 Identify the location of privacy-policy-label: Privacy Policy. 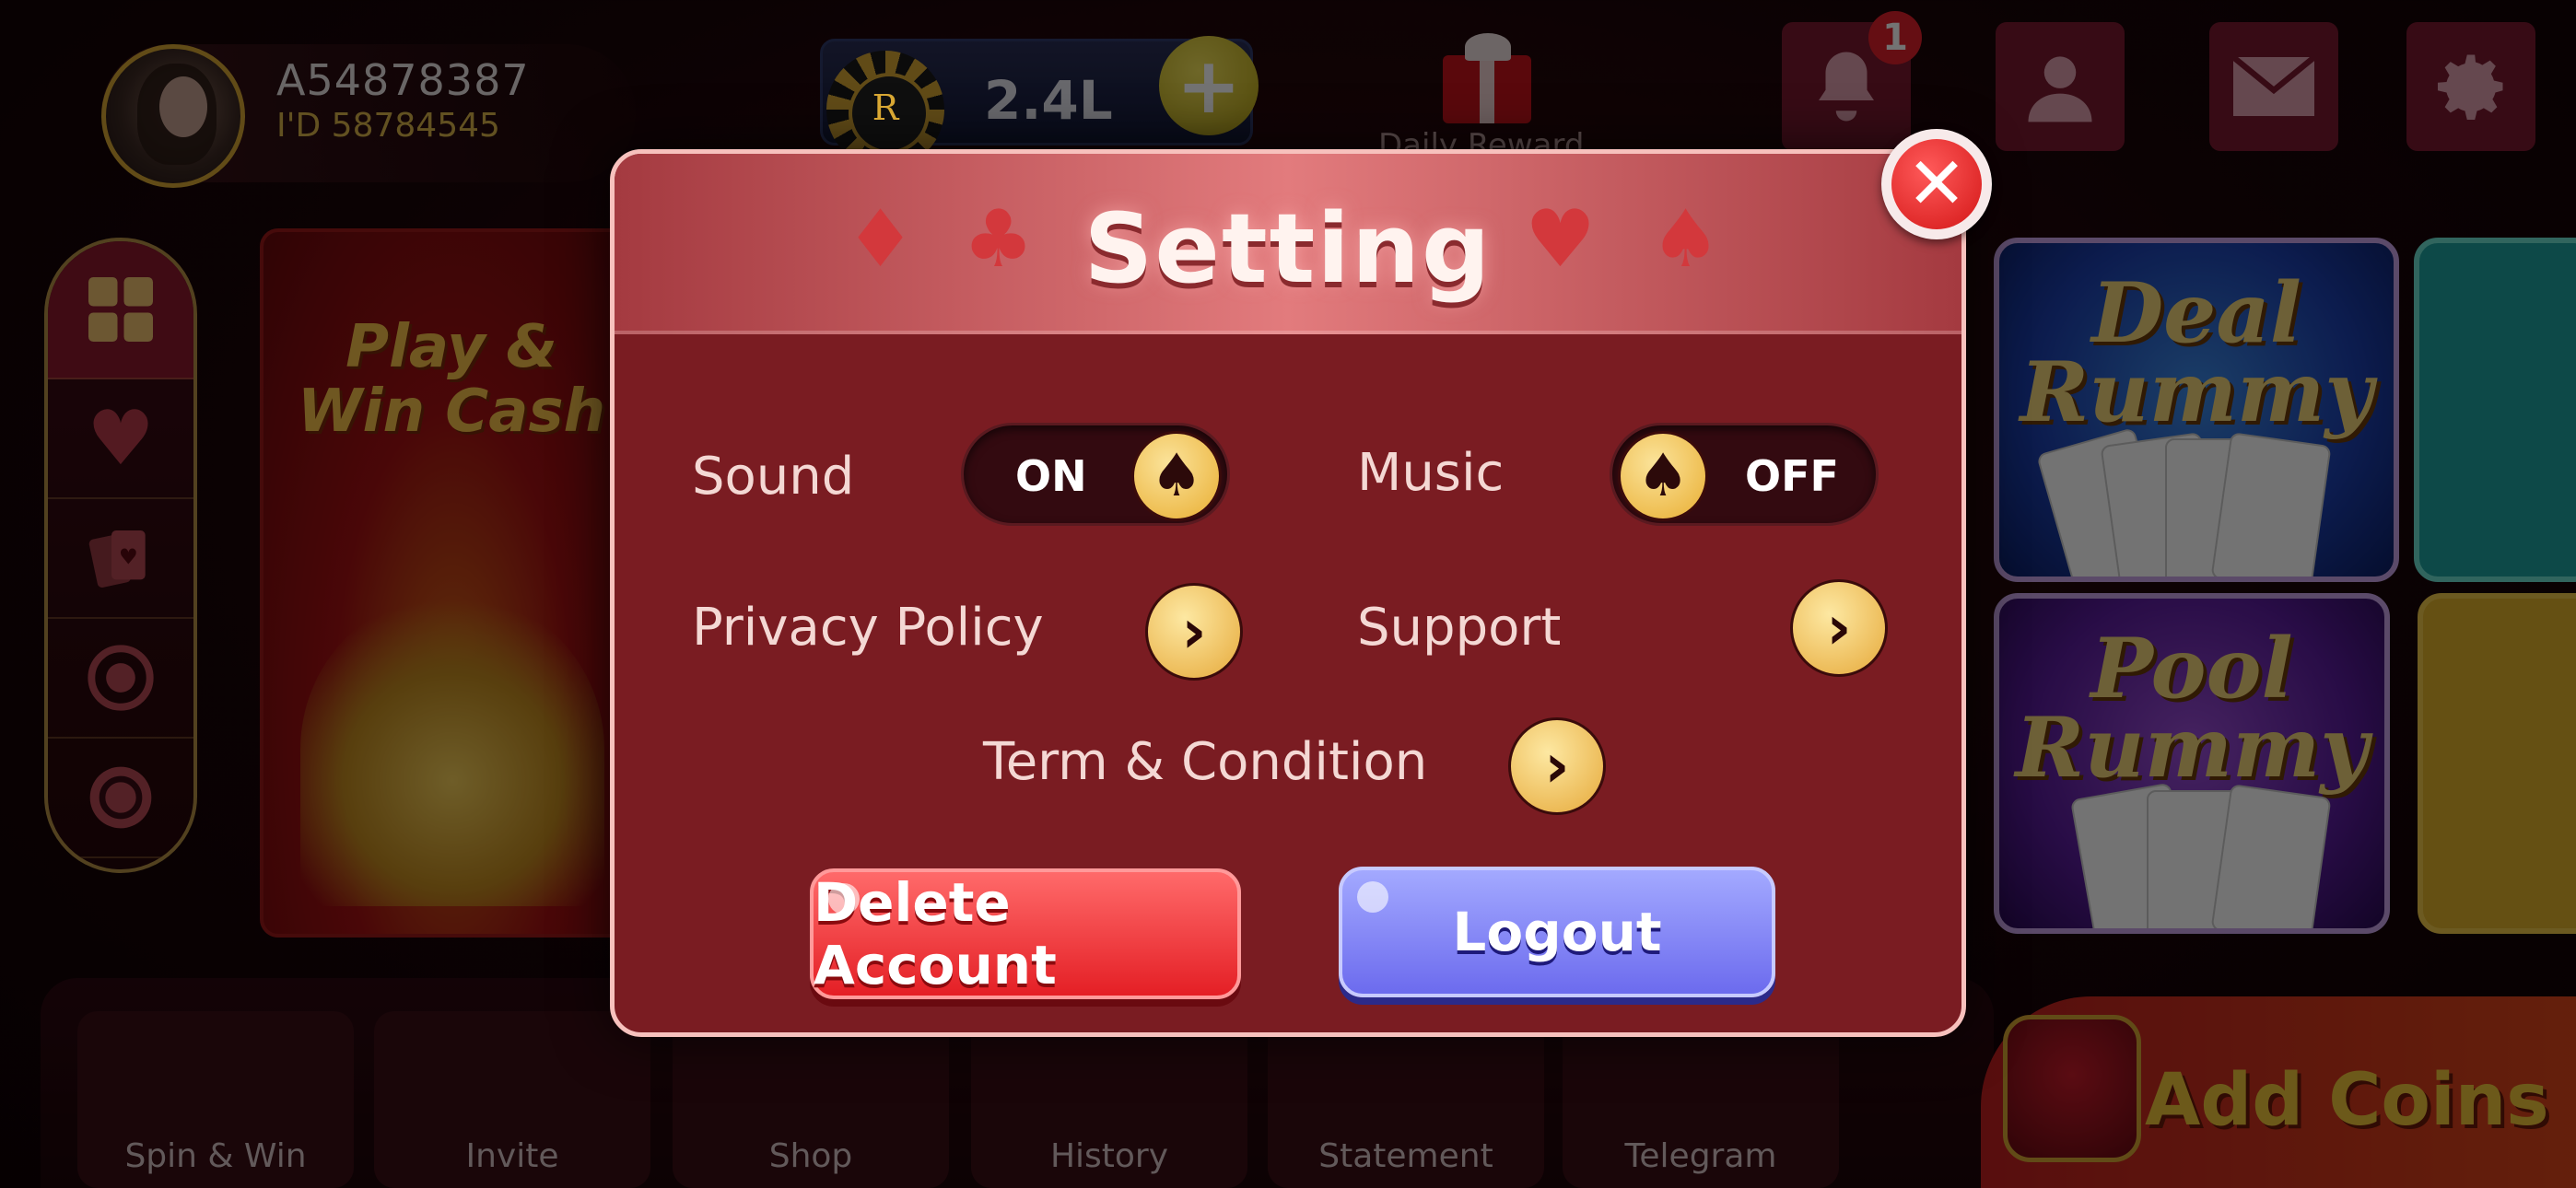
(868, 628).